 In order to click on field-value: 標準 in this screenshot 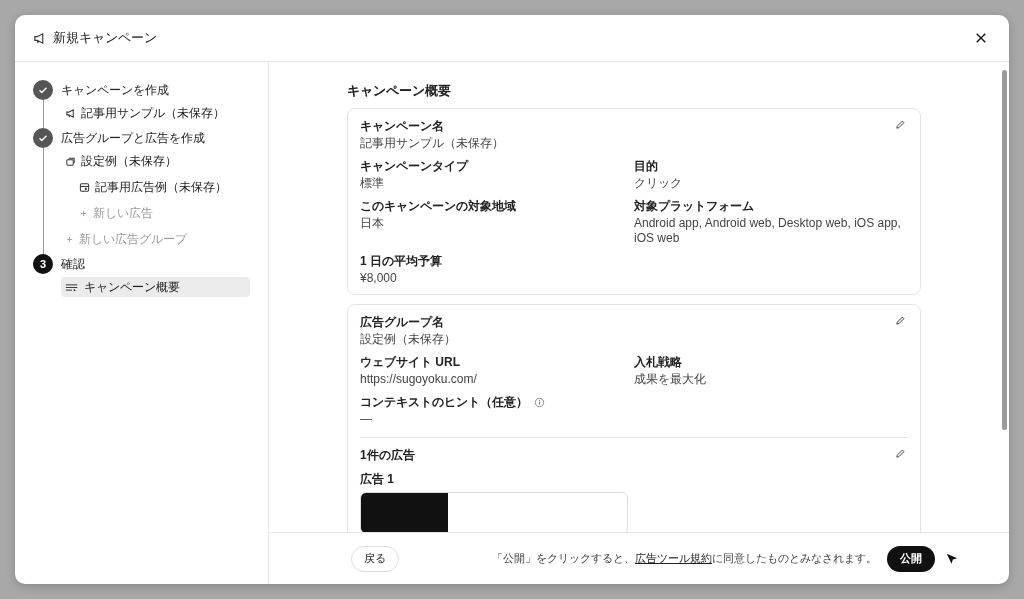, I will do `click(372, 183)`.